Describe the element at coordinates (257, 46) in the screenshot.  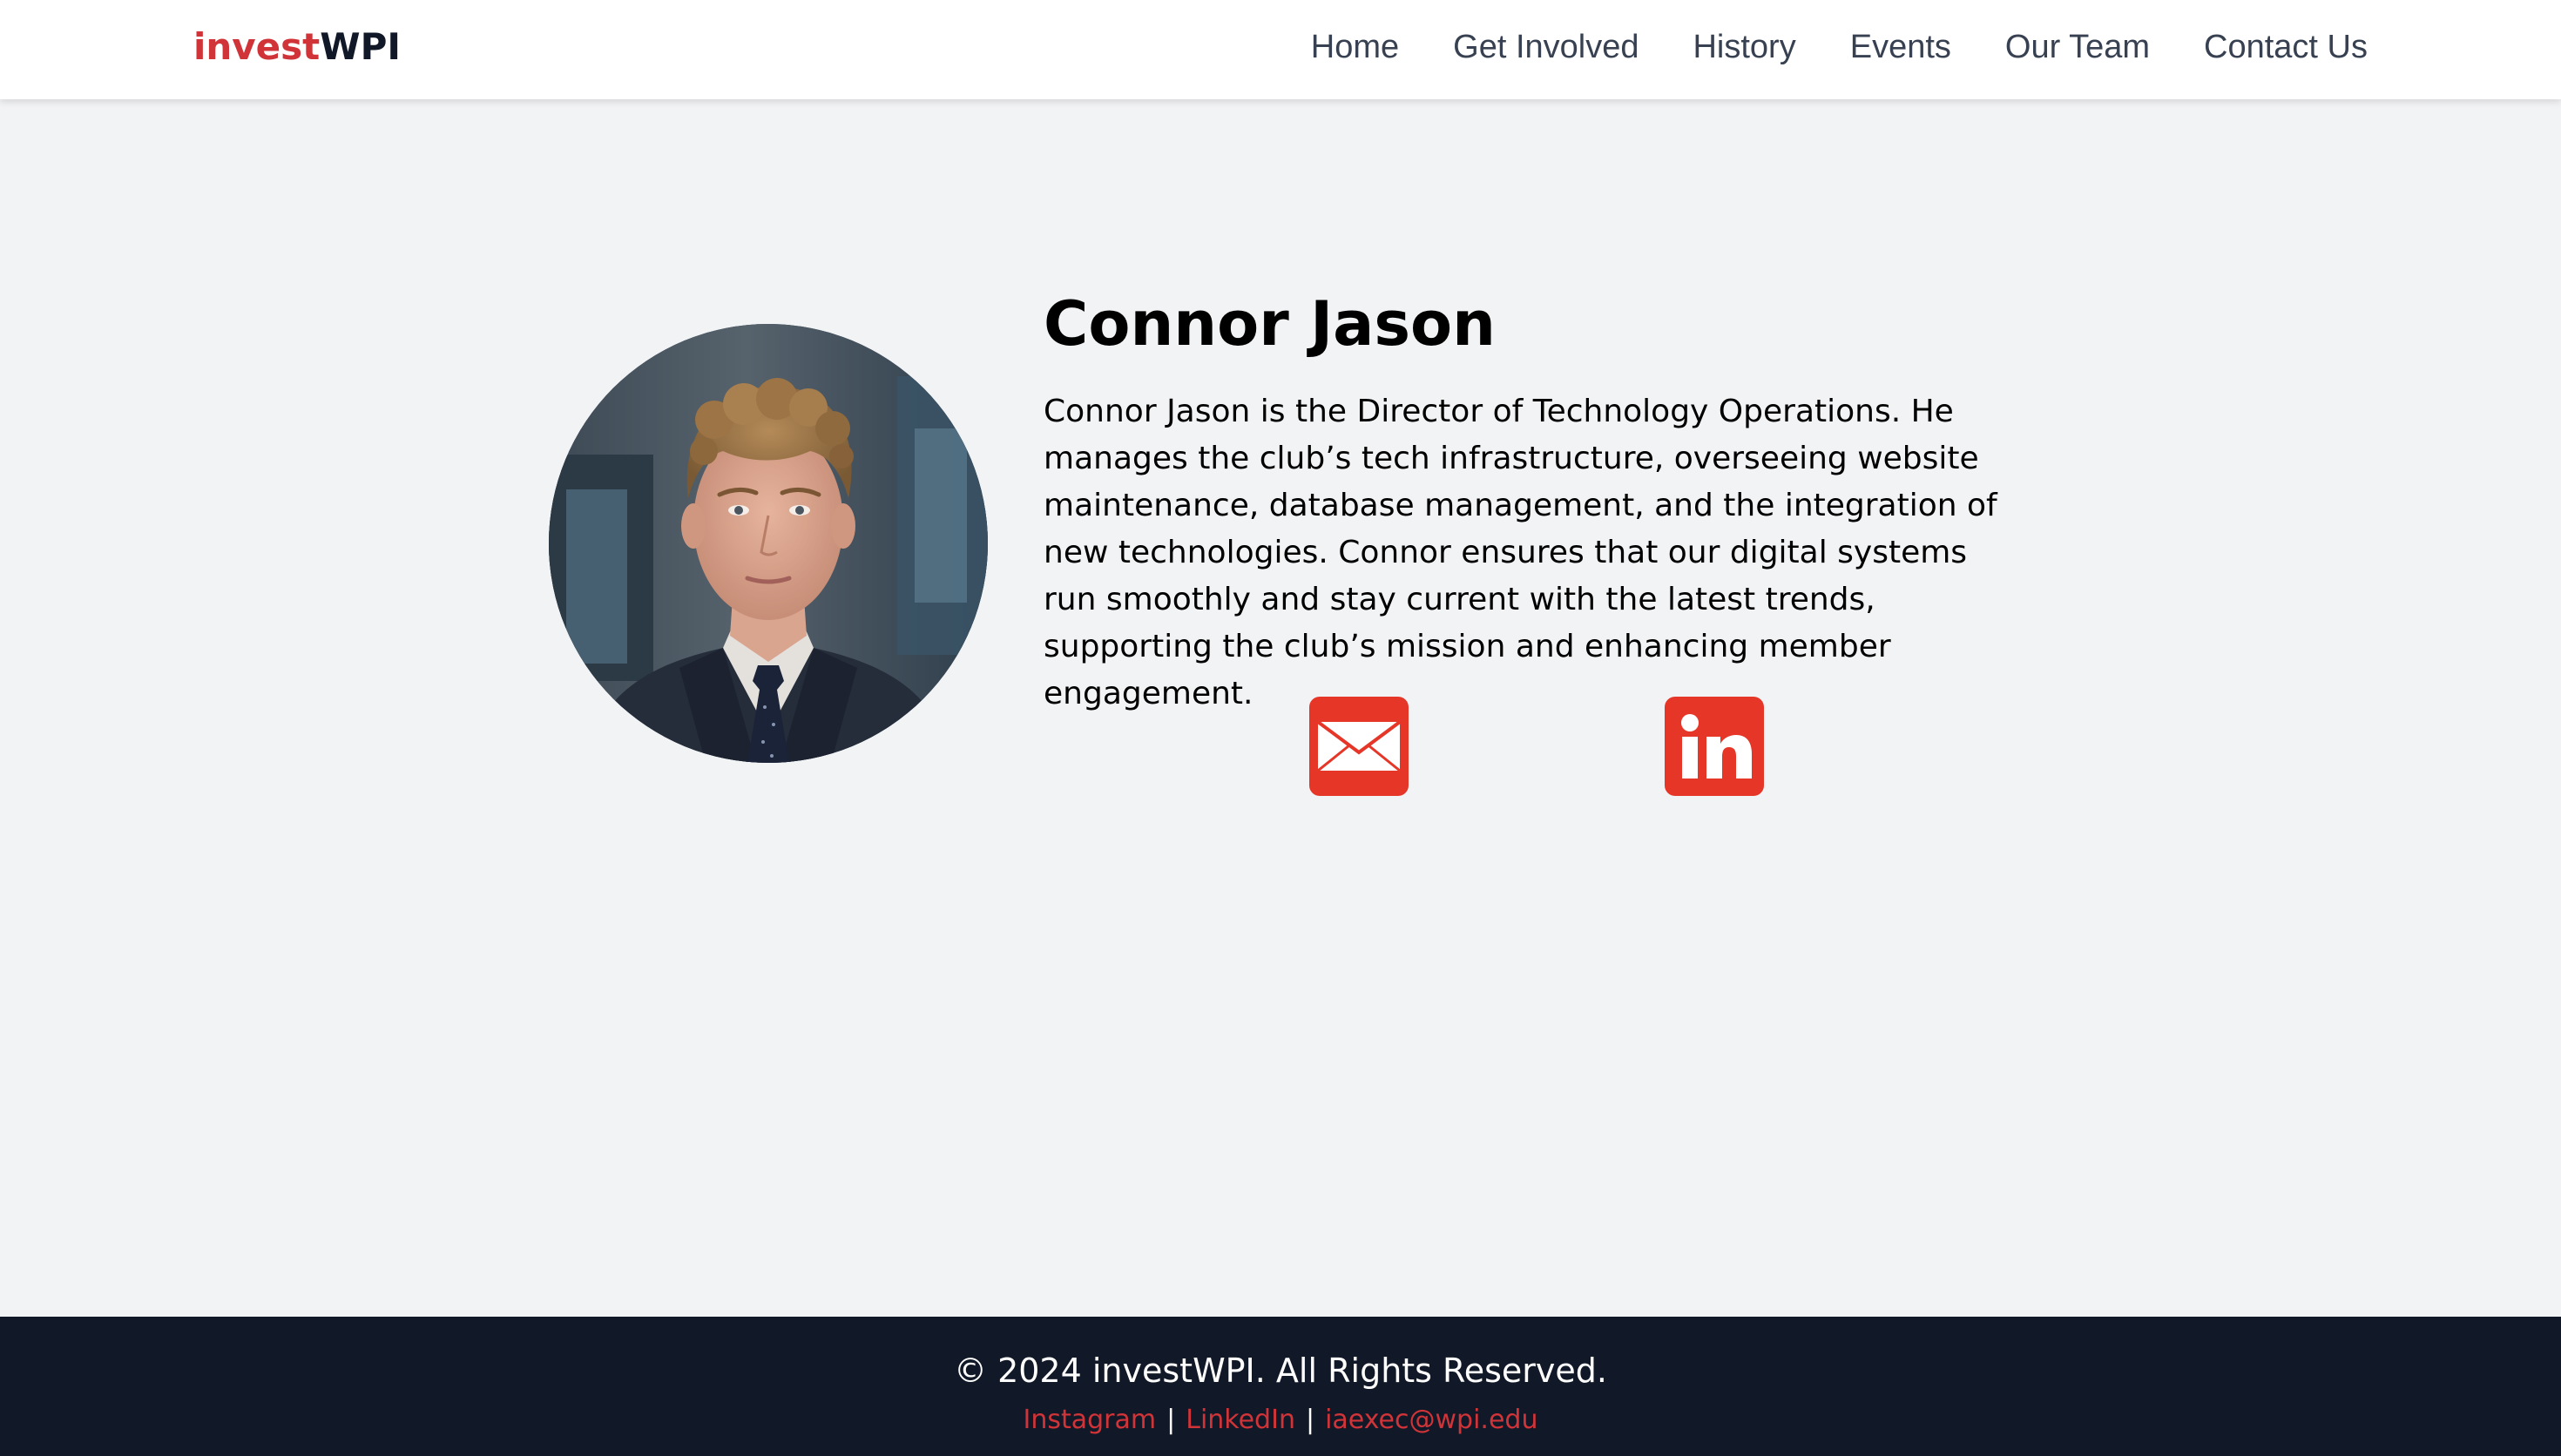
I see `logo-invest: invest` at that location.